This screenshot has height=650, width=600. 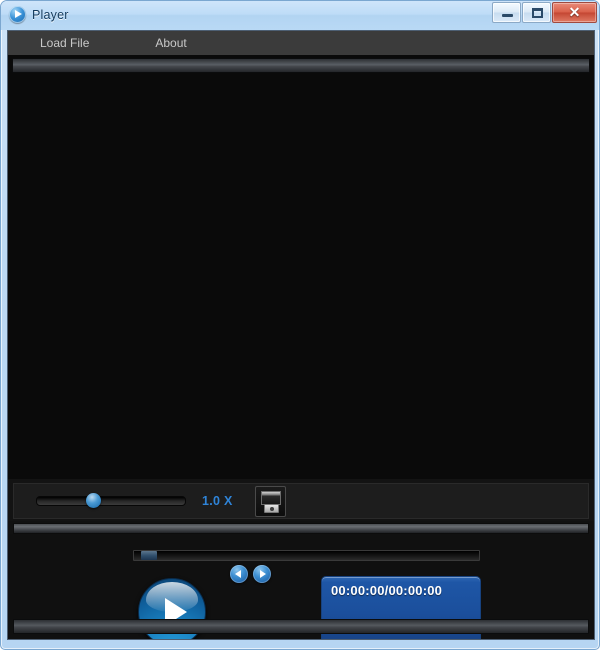 What do you see at coordinates (17, 14) in the screenshot?
I see `play-circle-icon` at bounding box center [17, 14].